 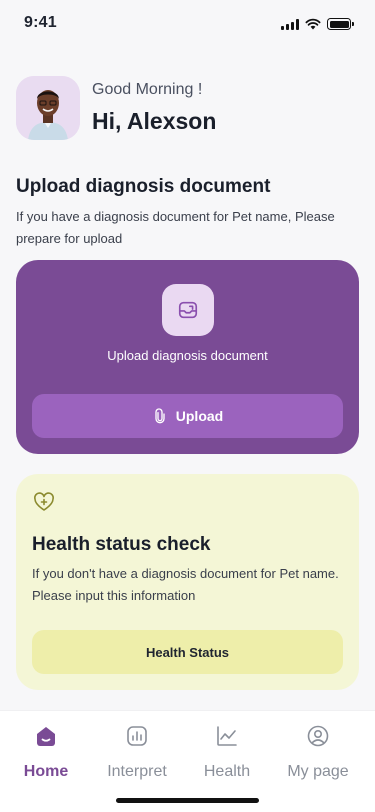 What do you see at coordinates (121, 544) in the screenshot?
I see `health-card-title: Health status check` at bounding box center [121, 544].